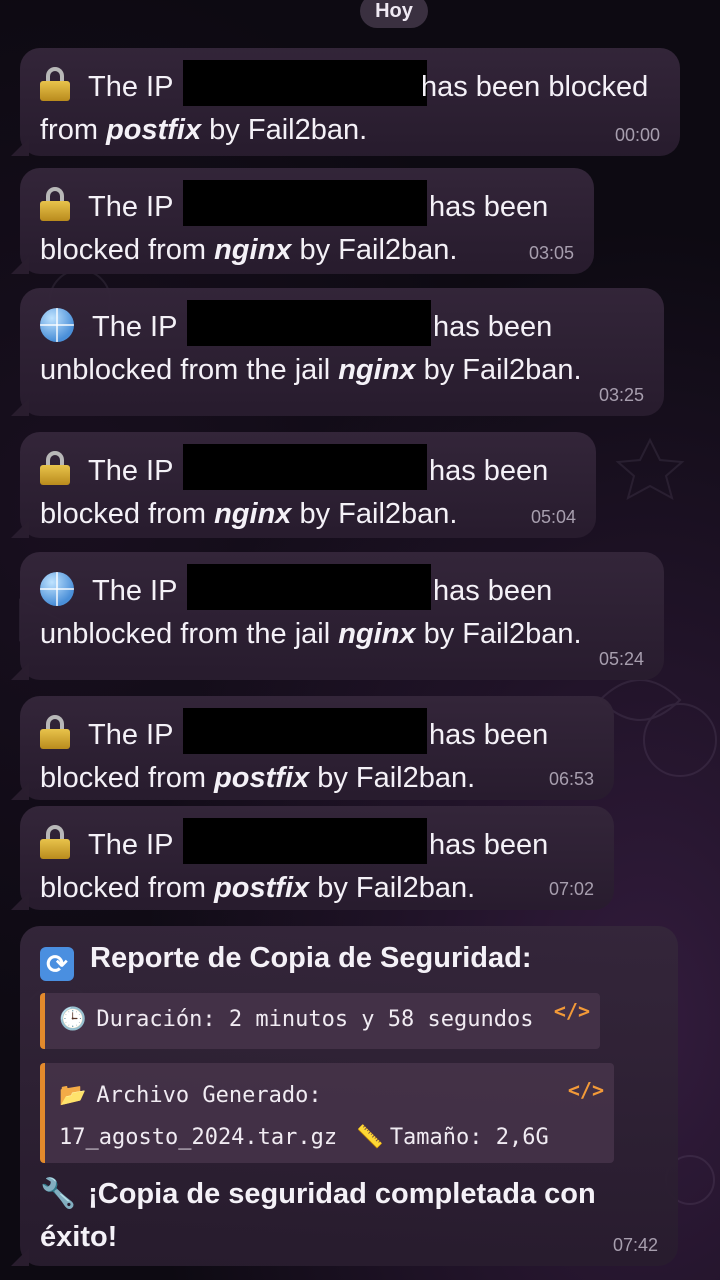 This screenshot has width=720, height=1280. What do you see at coordinates (469, 1137) in the screenshot?
I see `size-text: Tamaño: 2,6G` at bounding box center [469, 1137].